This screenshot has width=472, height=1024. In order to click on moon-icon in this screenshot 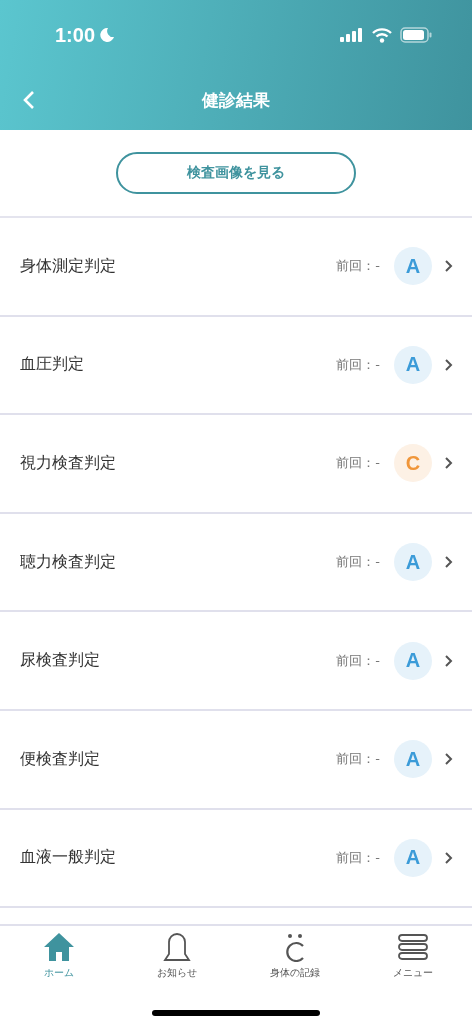, I will do `click(107, 35)`.